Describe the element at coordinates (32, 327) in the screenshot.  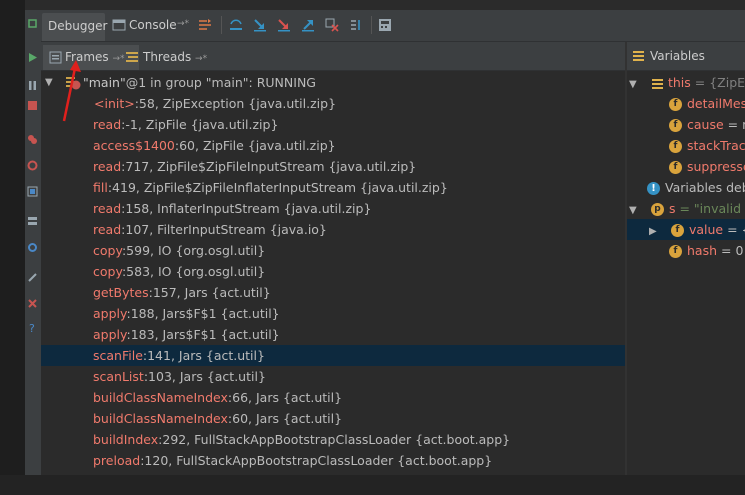
I see `help-icon: ?` at that location.